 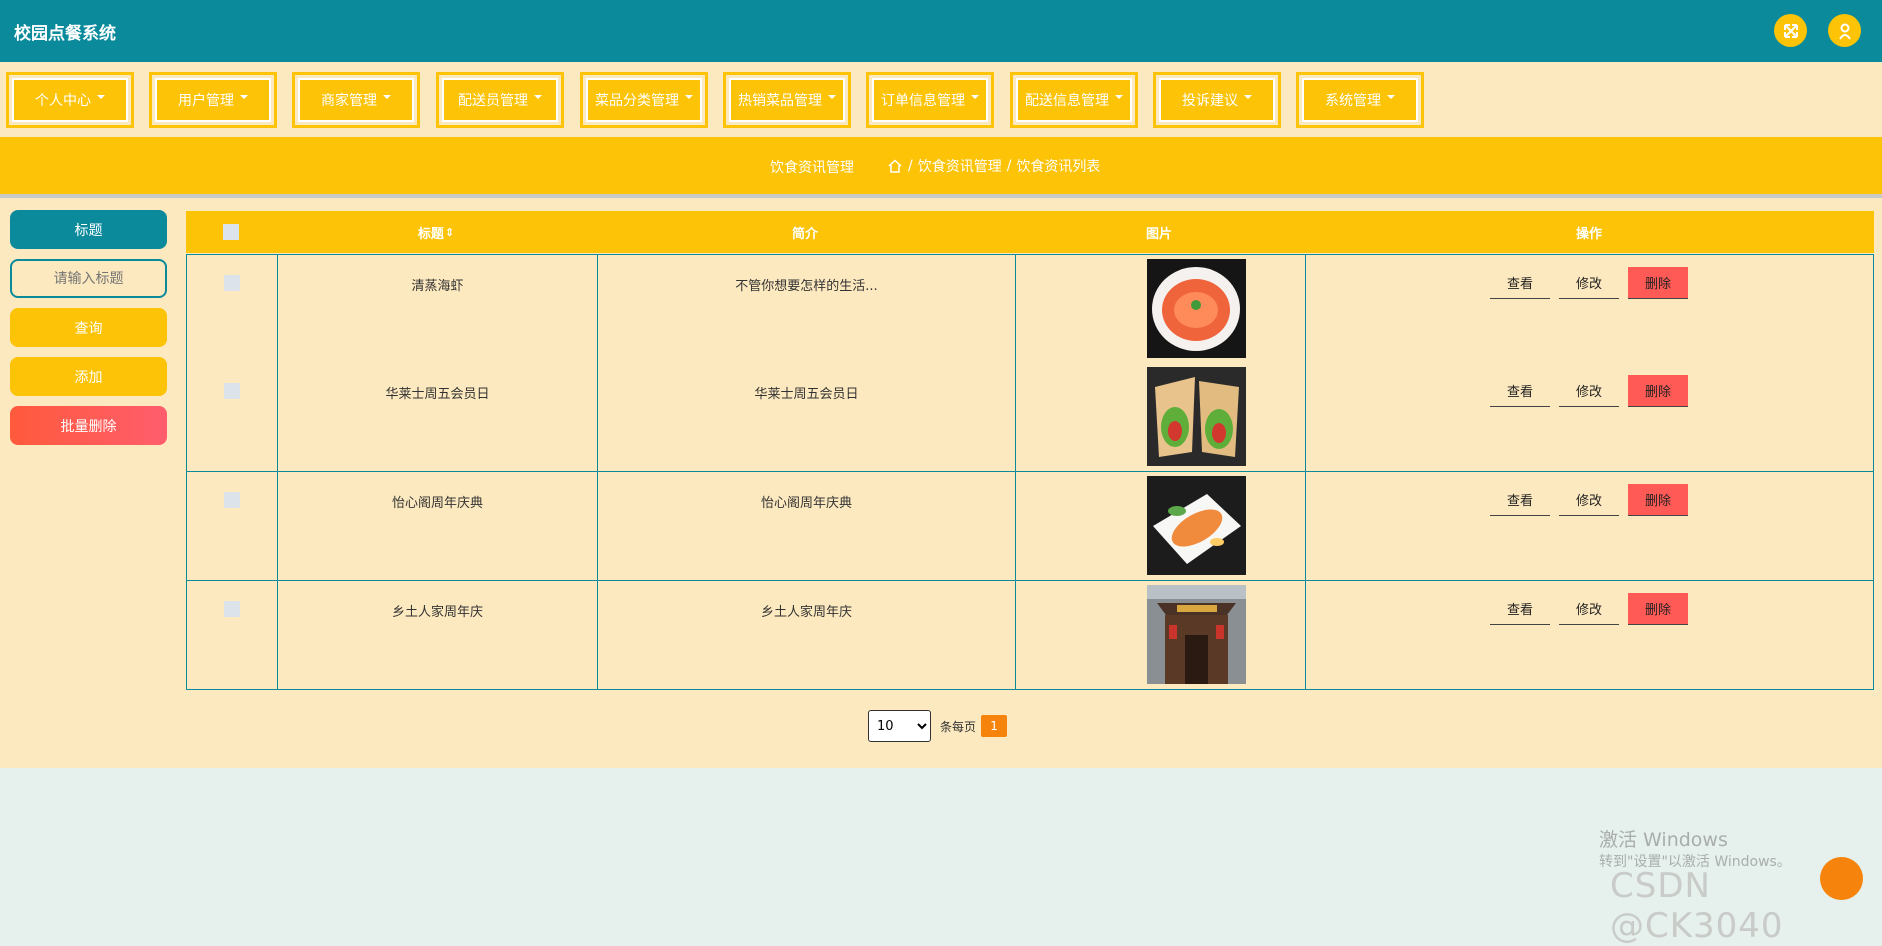 I want to click on nav-item-system-mgmt: 系统管理, so click(x=1360, y=100).